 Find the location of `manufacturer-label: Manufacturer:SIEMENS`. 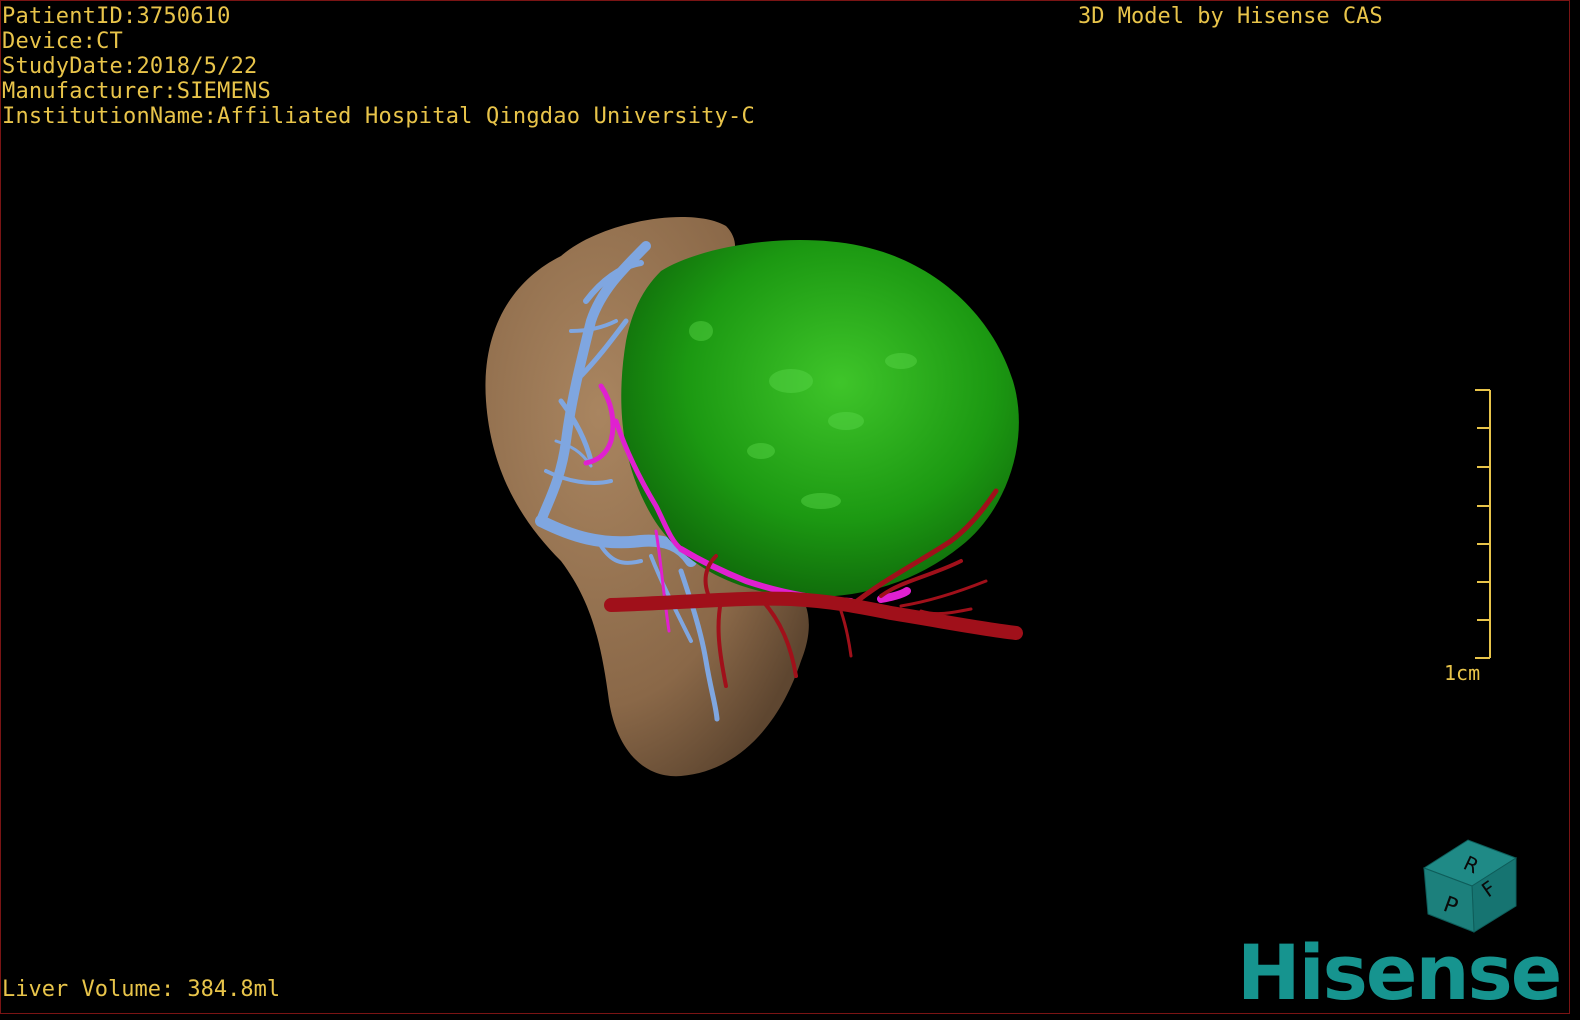

manufacturer-label: Manufacturer:SIEMENS is located at coordinates (136, 91).